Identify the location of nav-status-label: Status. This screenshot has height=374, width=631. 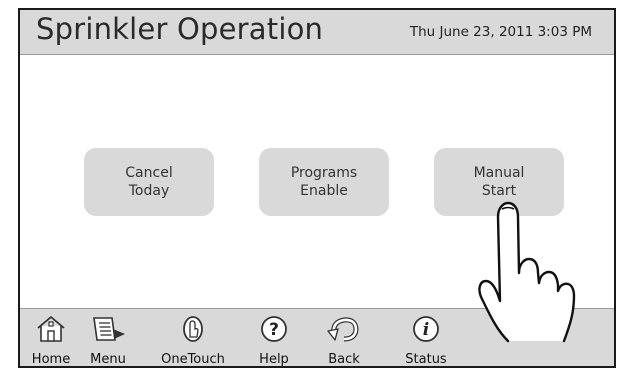
(426, 359).